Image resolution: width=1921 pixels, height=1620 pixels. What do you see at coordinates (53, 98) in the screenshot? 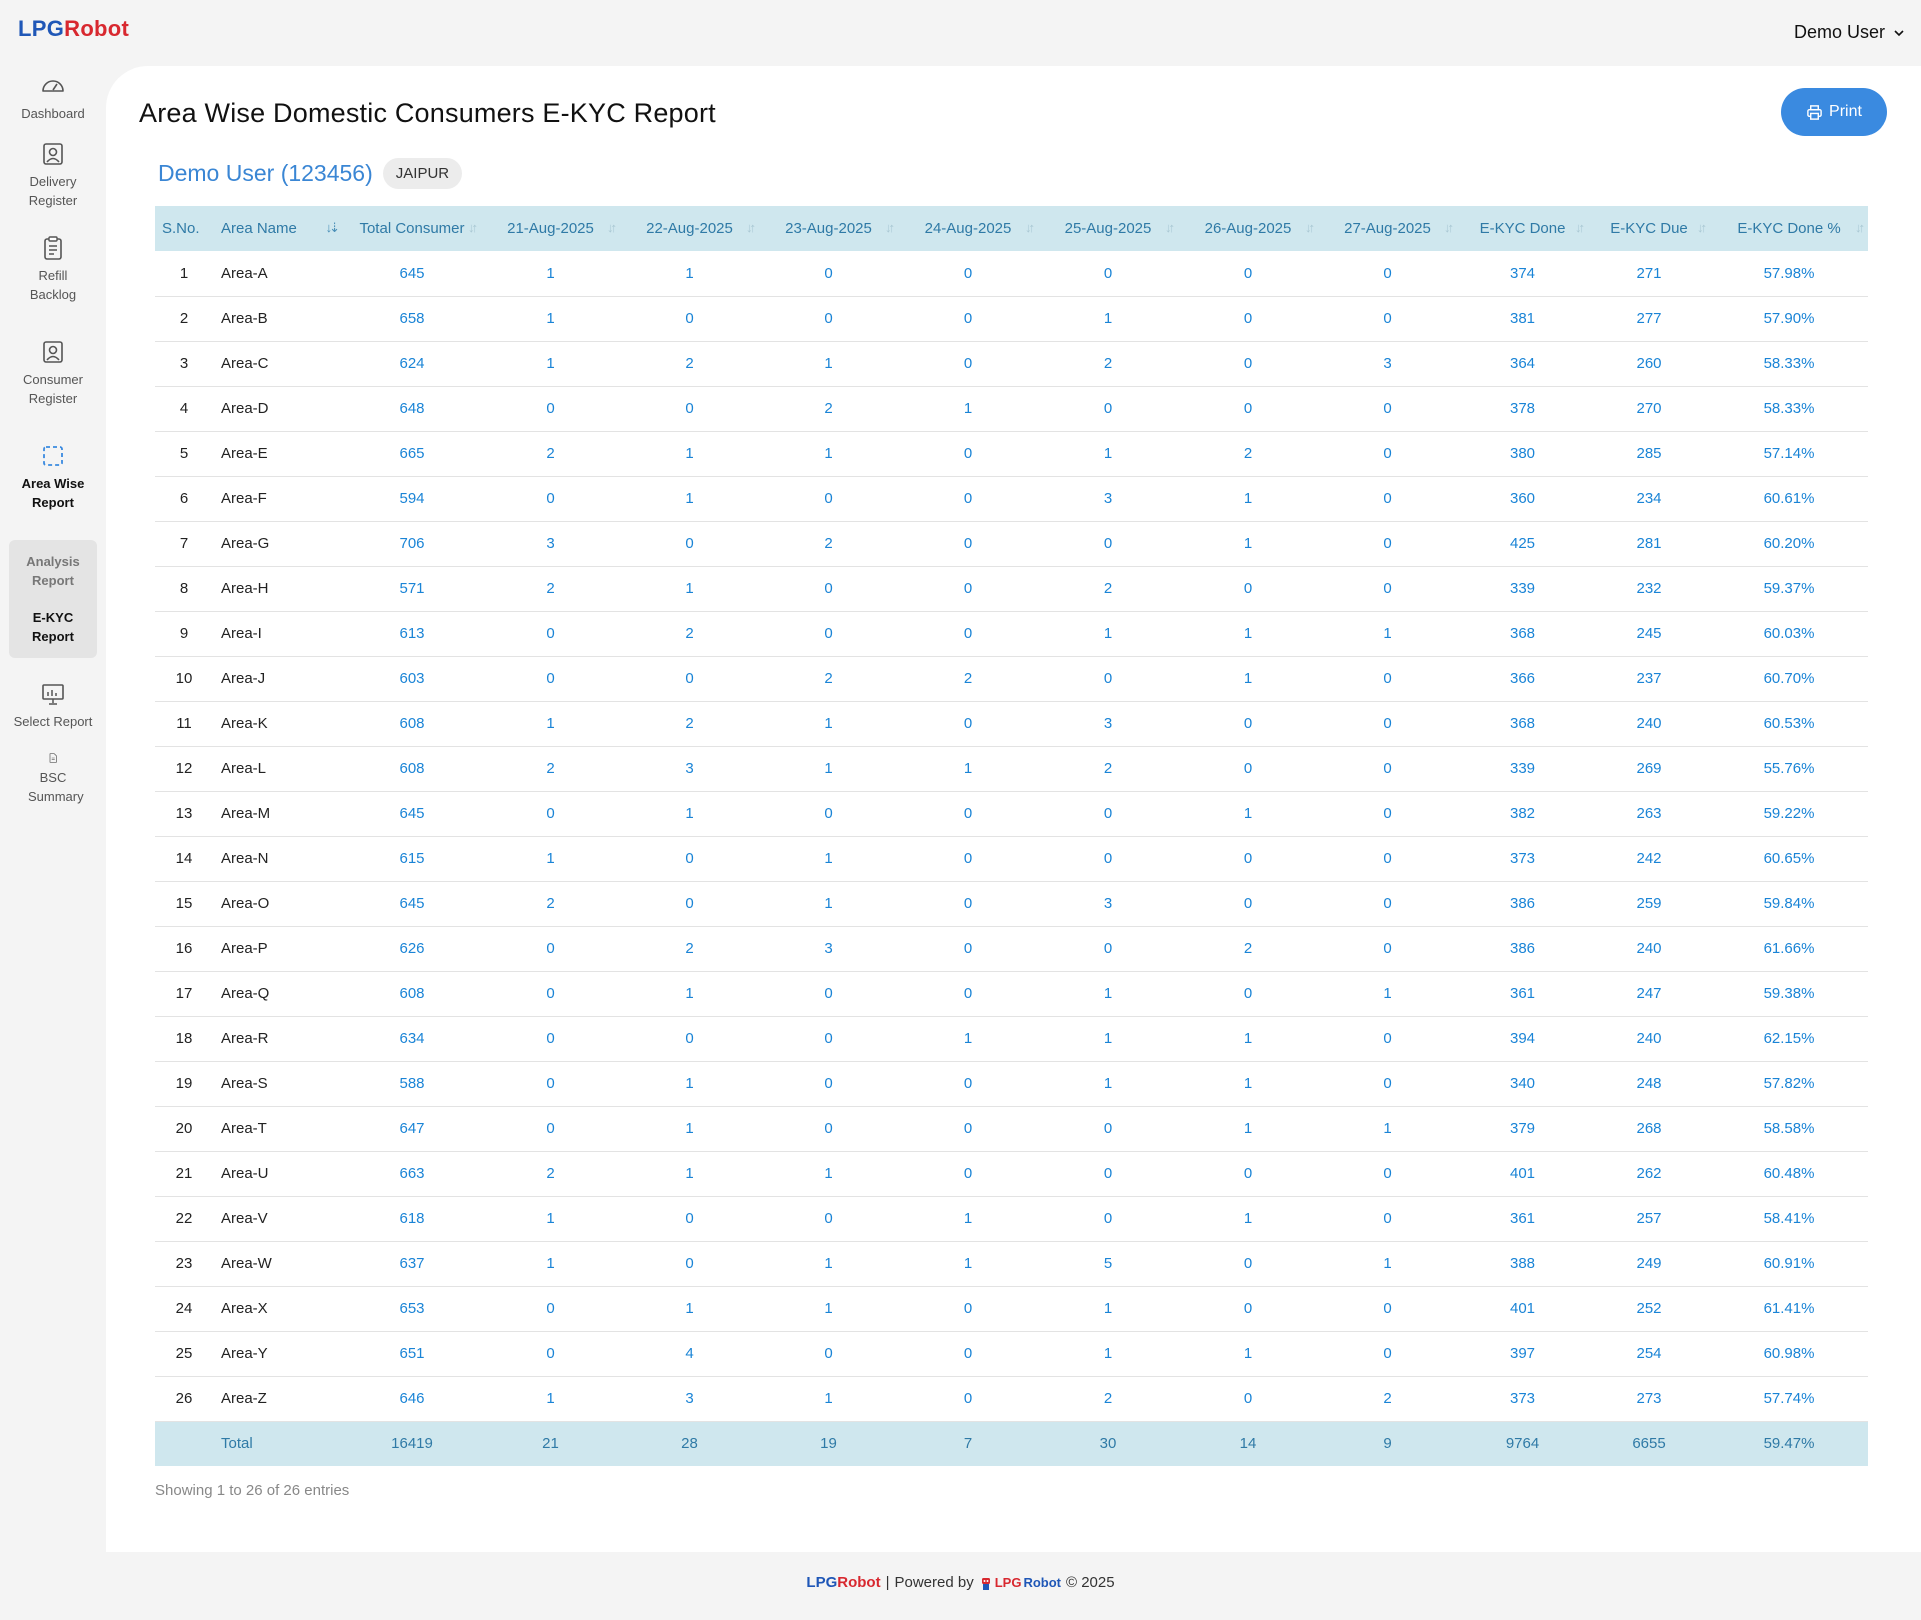
I see `sidebar-item-dashboard: Dashboard` at bounding box center [53, 98].